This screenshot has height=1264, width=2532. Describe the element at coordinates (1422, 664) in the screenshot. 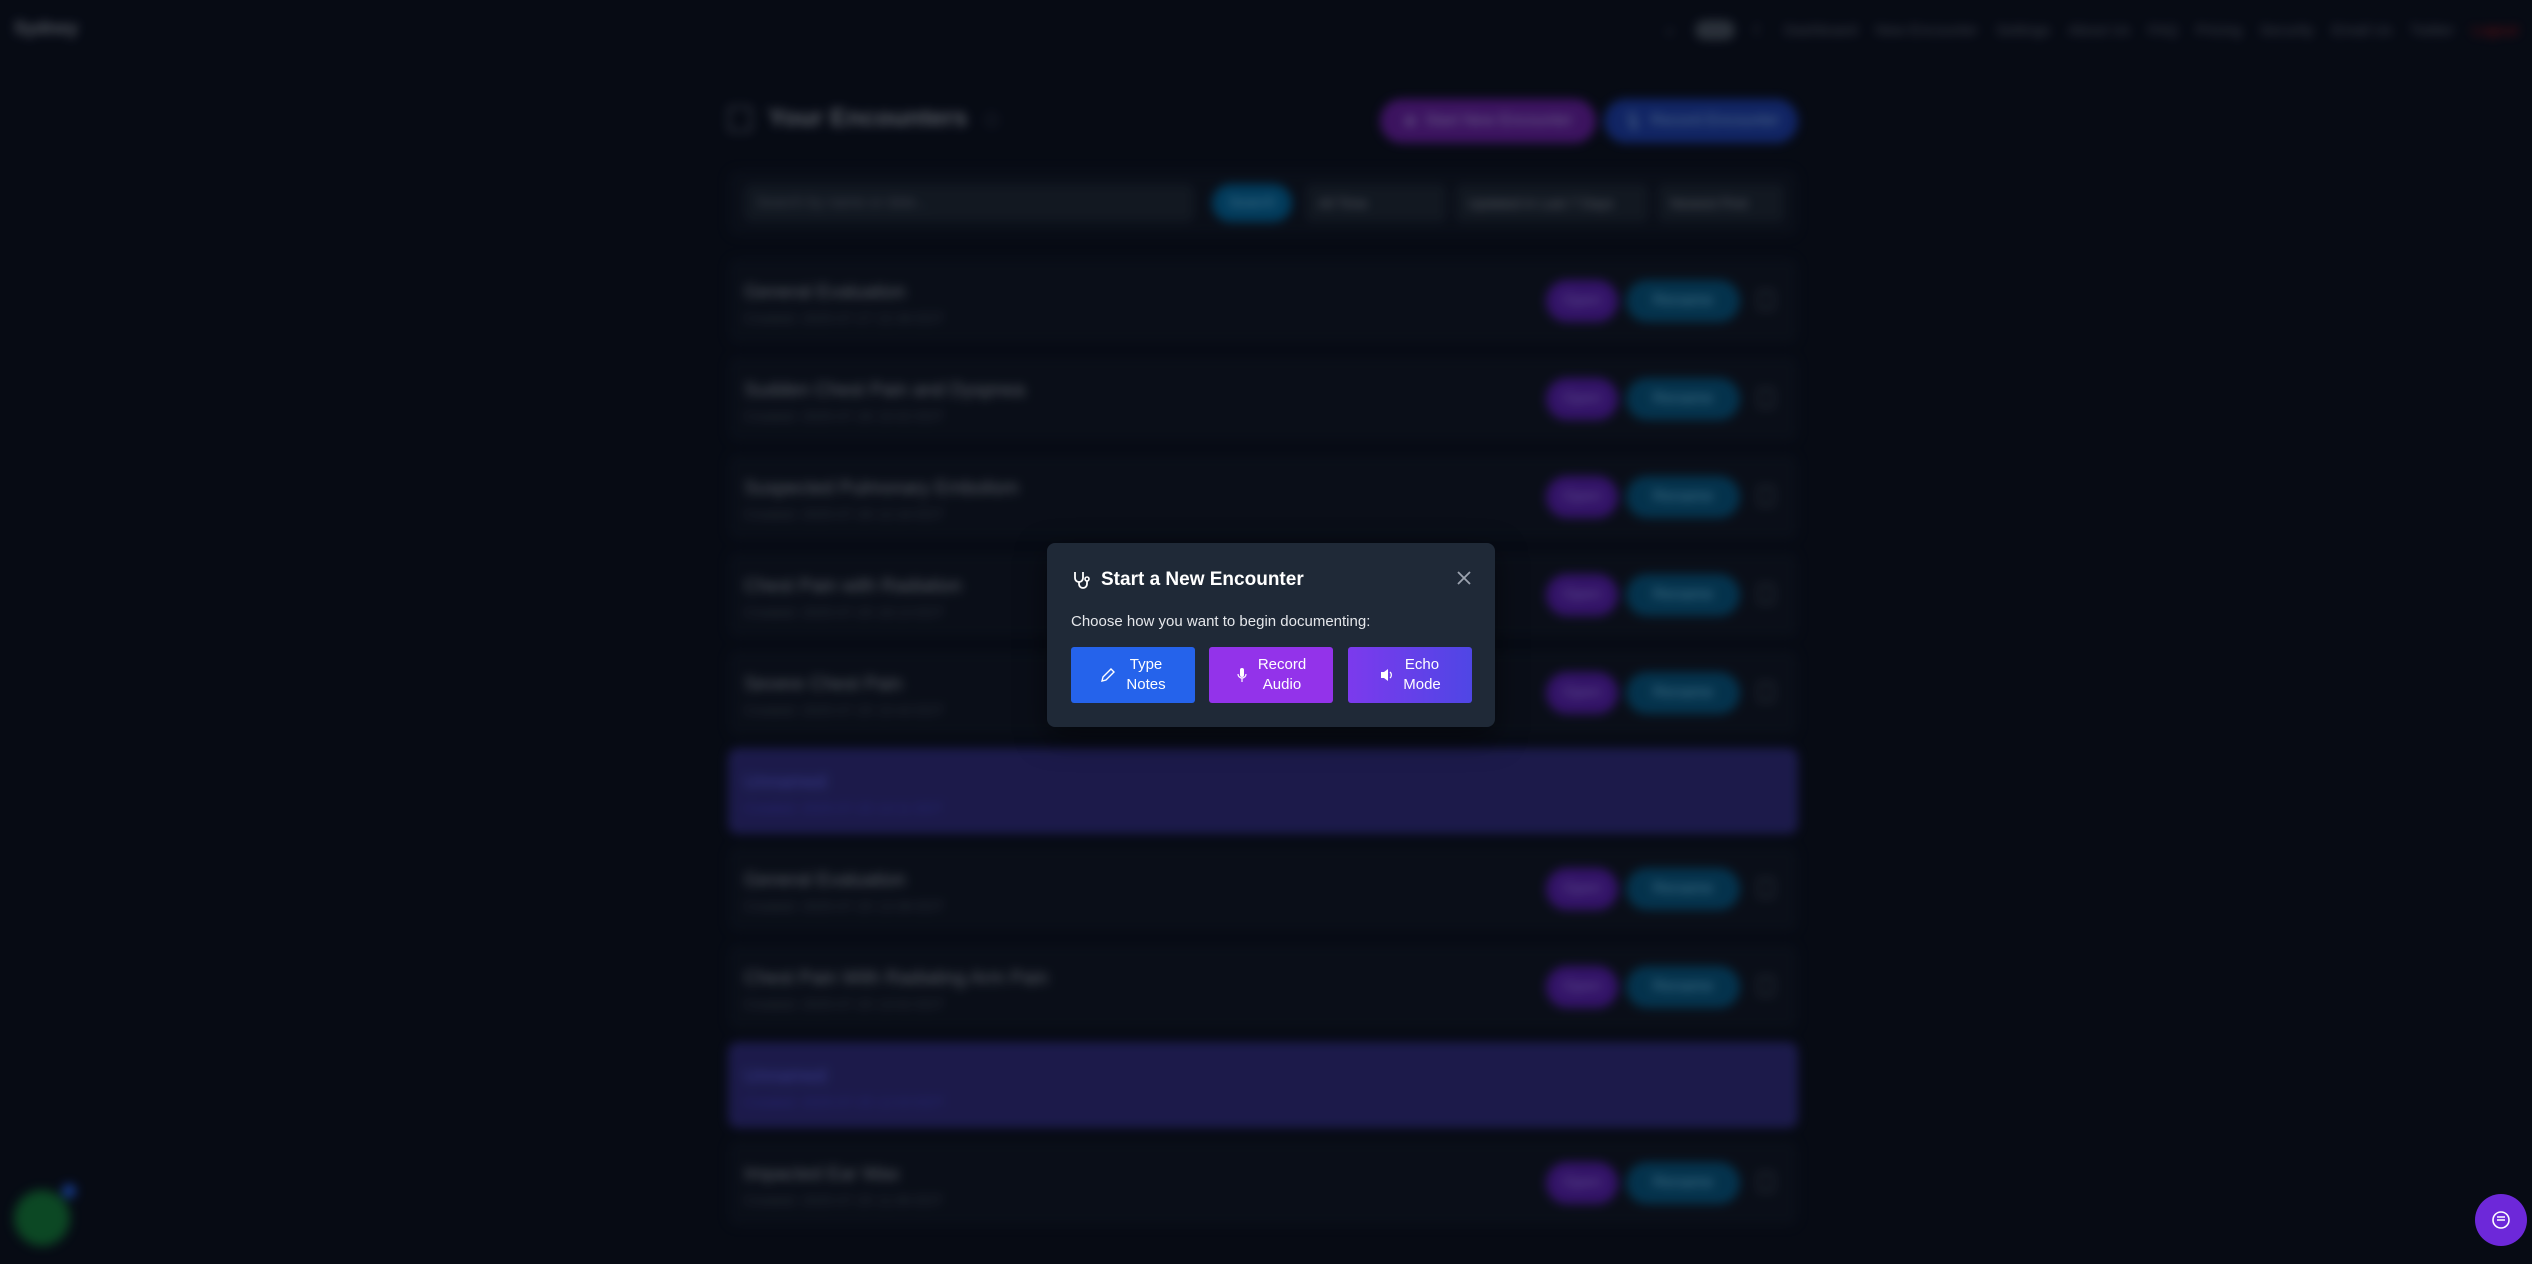

I see `echo-mode-line1: Echo` at that location.